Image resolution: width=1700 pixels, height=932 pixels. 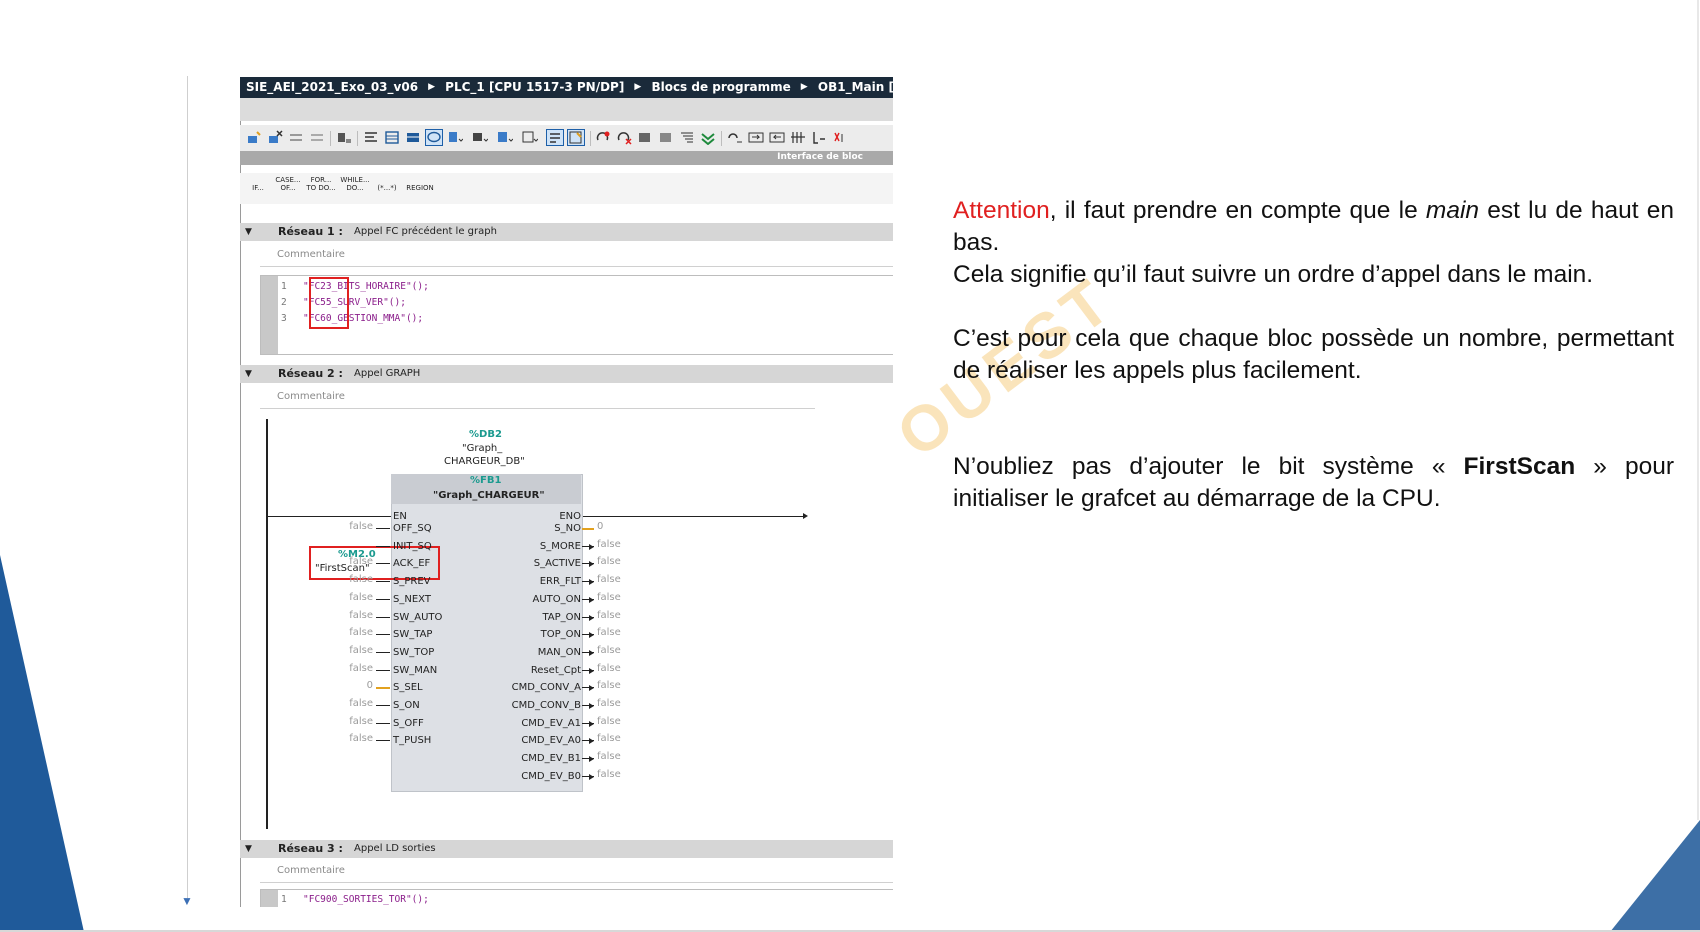 What do you see at coordinates (666, 137) in the screenshot?
I see `force-value-icon` at bounding box center [666, 137].